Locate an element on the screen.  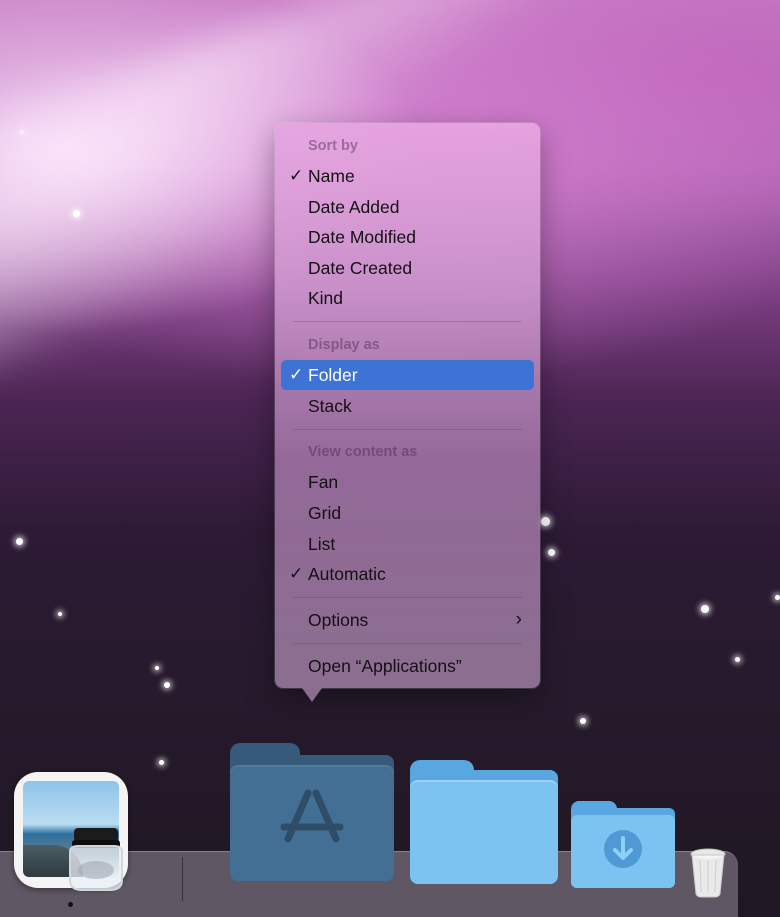
documents-folder-icon is located at coordinates (484, 822).